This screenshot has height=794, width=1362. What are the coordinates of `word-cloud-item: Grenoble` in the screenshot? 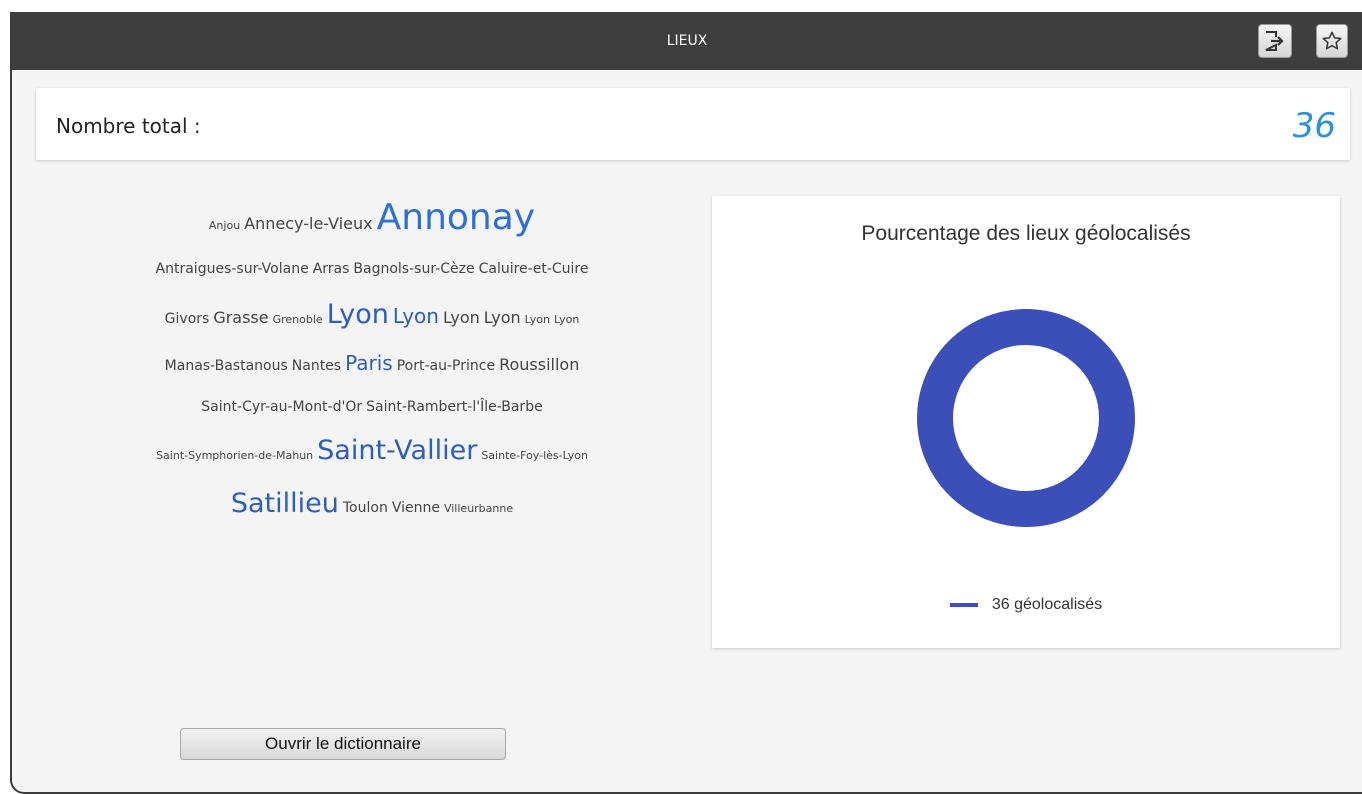 It's located at (298, 320).